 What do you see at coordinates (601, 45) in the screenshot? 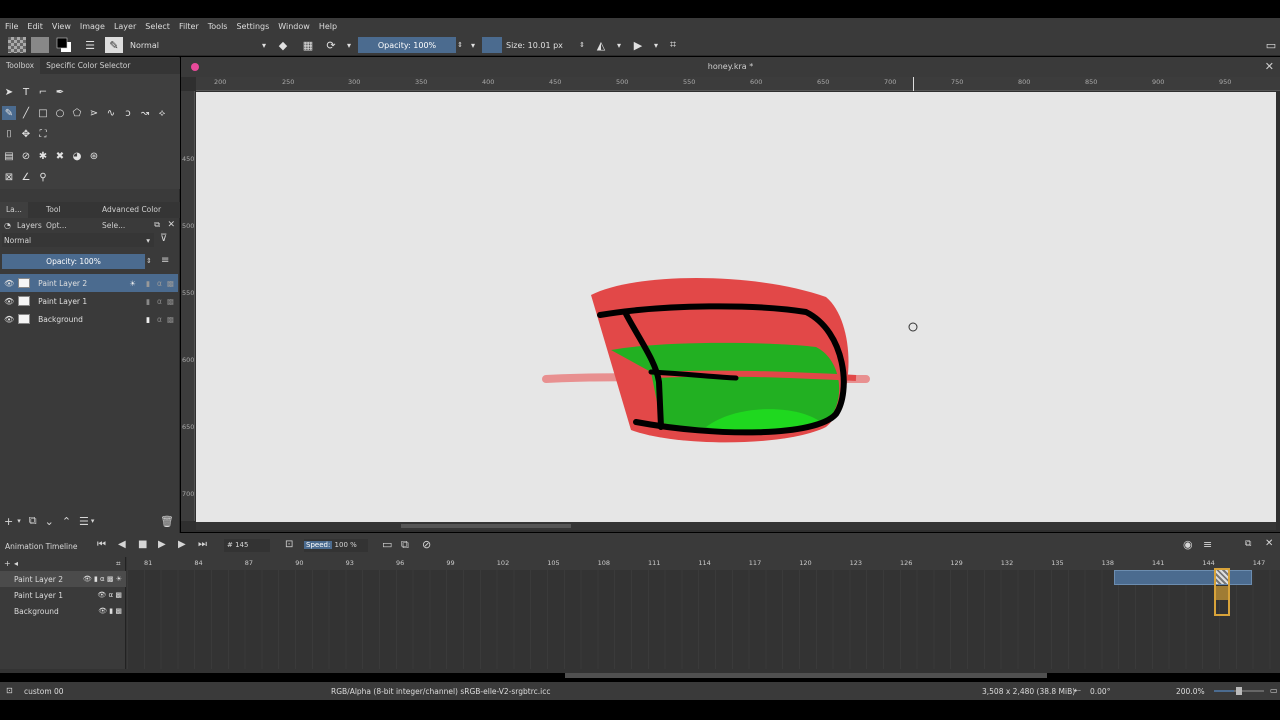
I see `mirror-horizontal-icon: ◭` at bounding box center [601, 45].